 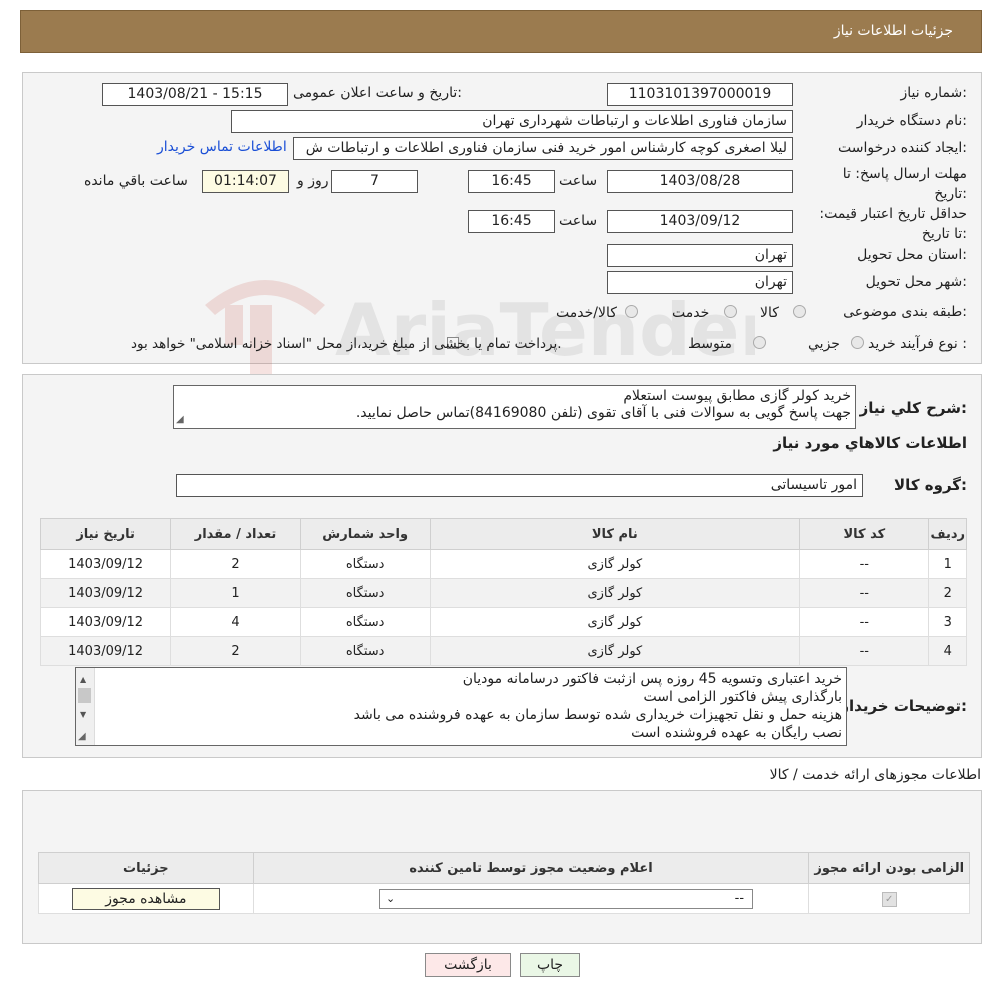 I want to click on days-field: 7, so click(x=374, y=181).